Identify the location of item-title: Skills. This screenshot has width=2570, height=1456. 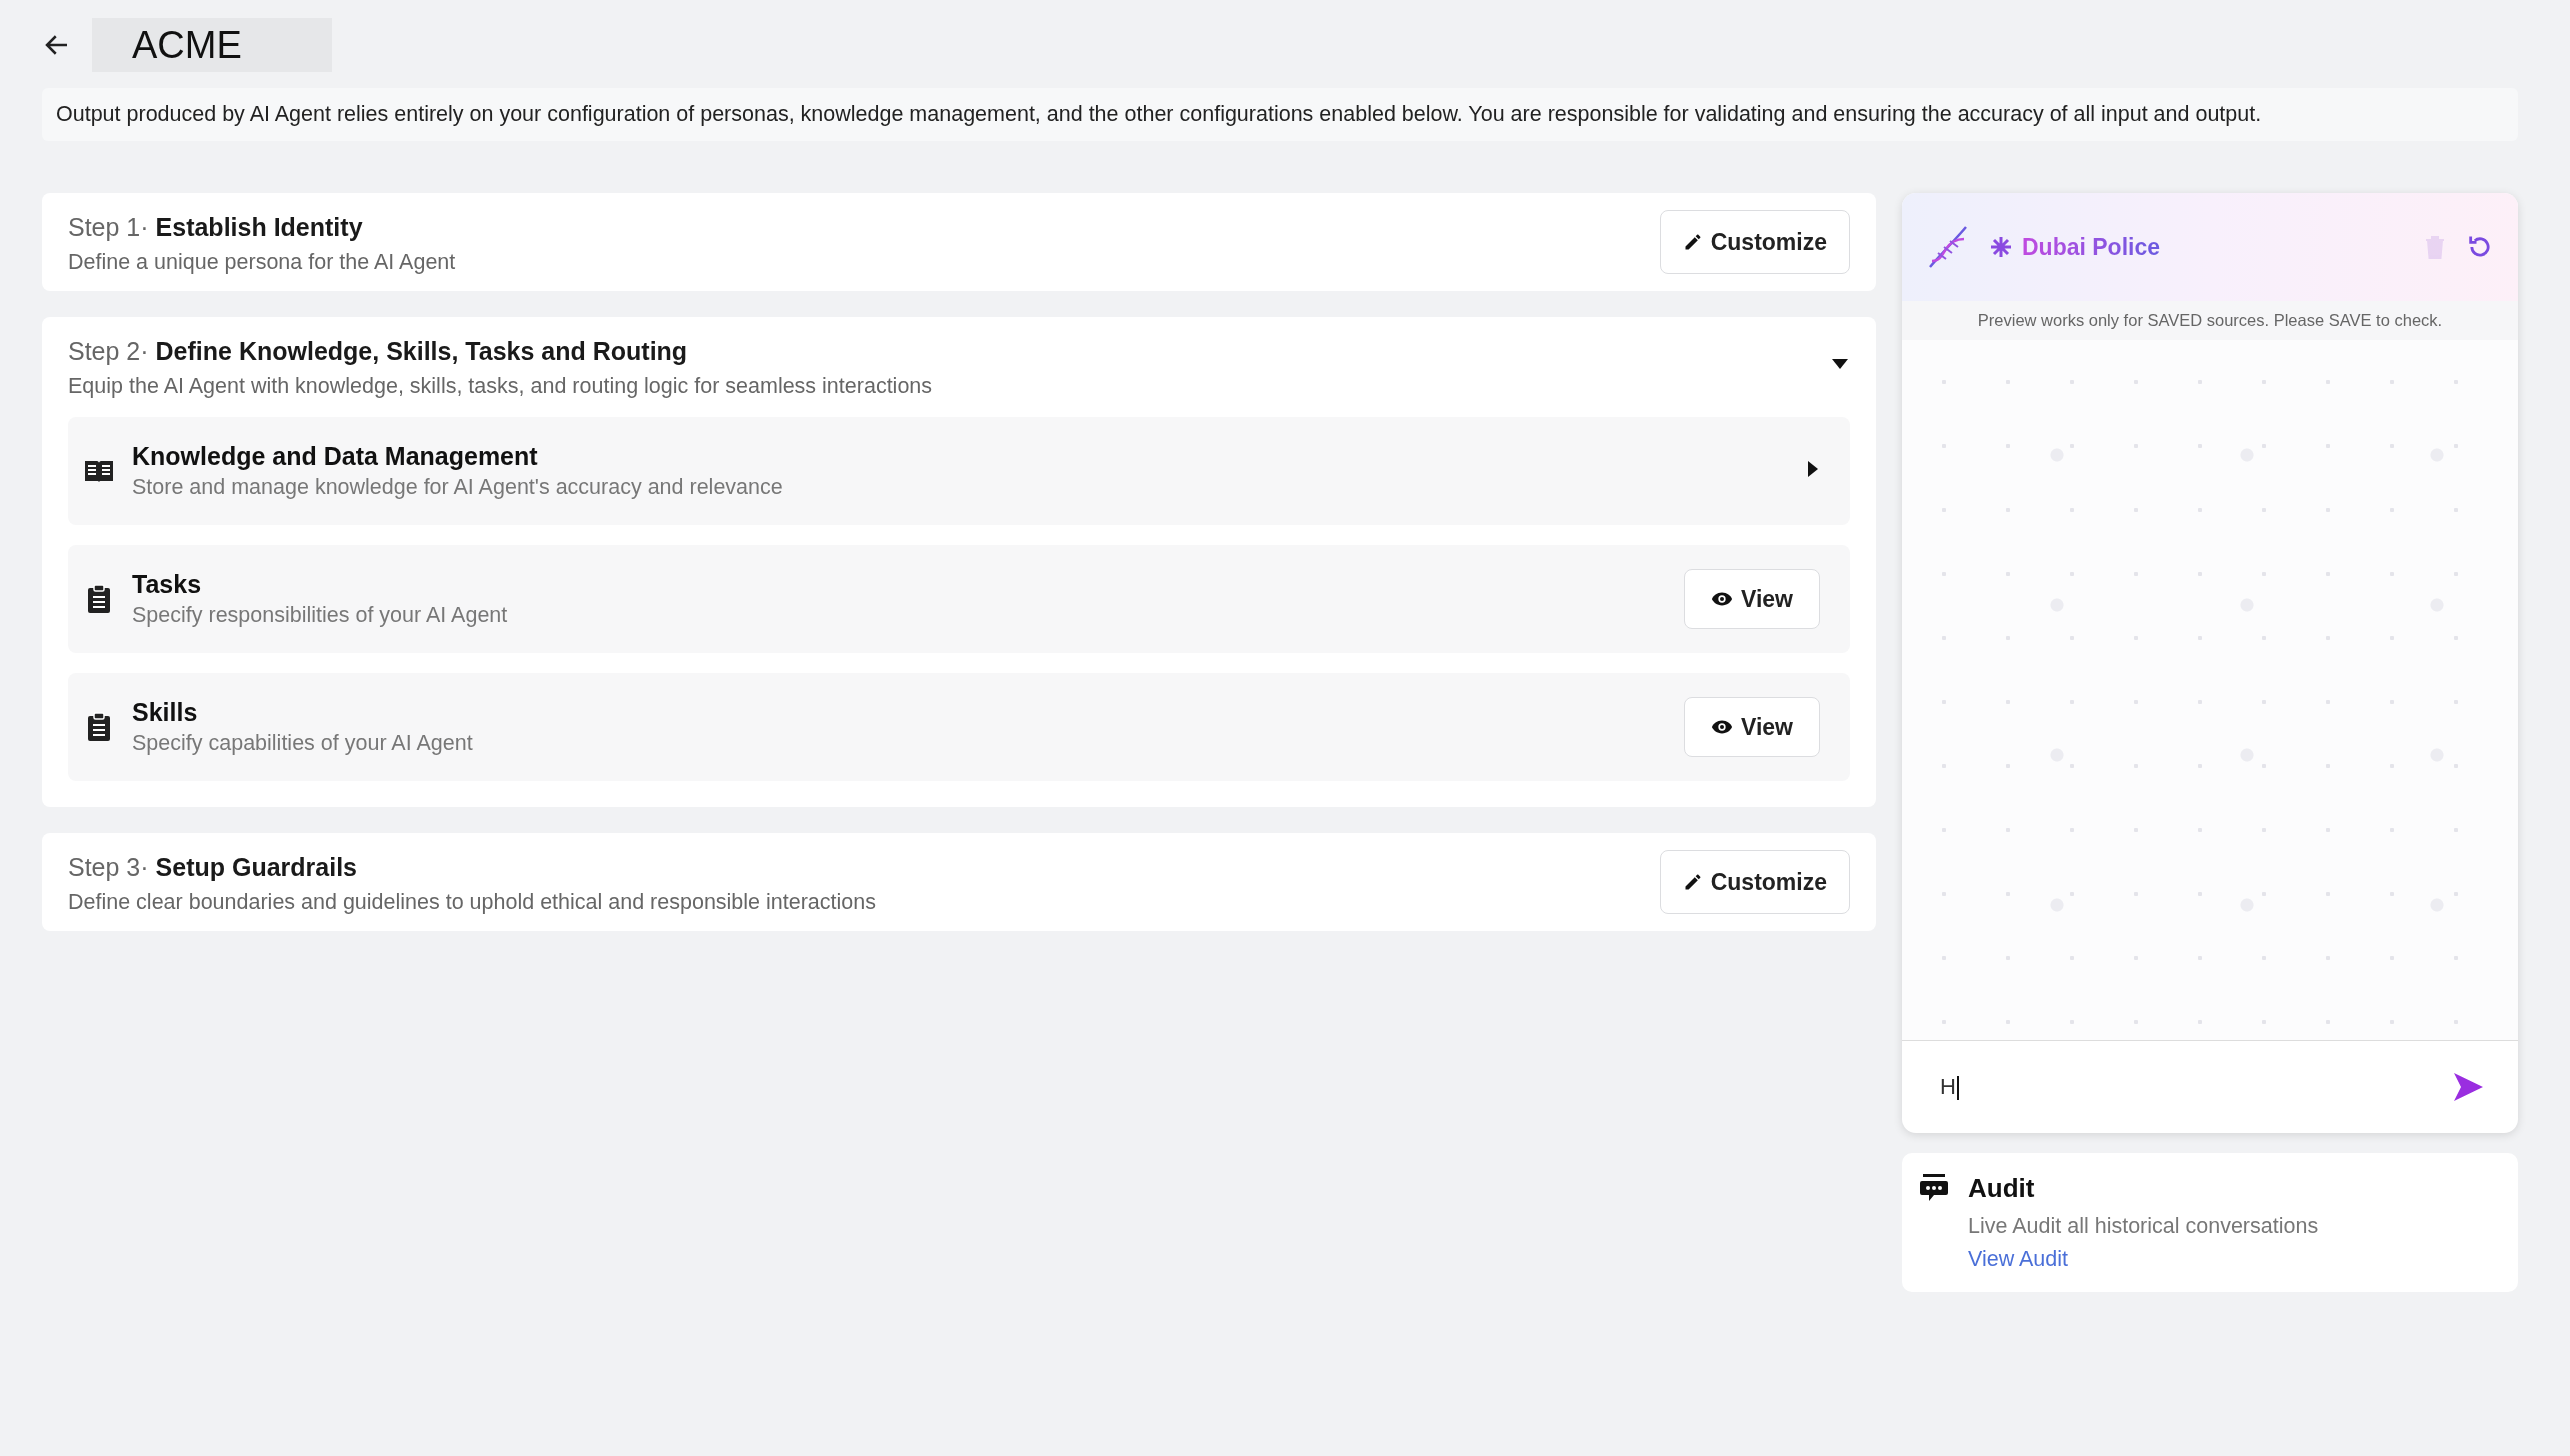
(165, 712).